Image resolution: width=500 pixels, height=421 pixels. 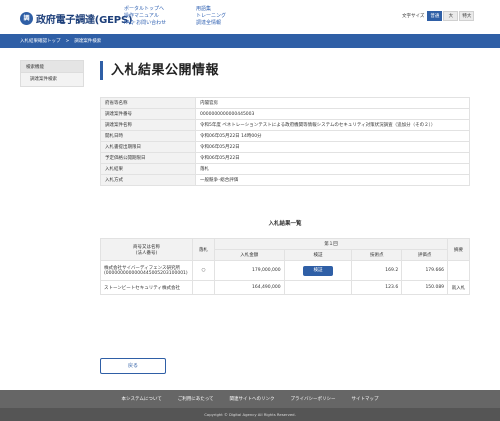 What do you see at coordinates (332, 180) in the screenshot?
I see `info-value: 一般競争･総合評価` at bounding box center [332, 180].